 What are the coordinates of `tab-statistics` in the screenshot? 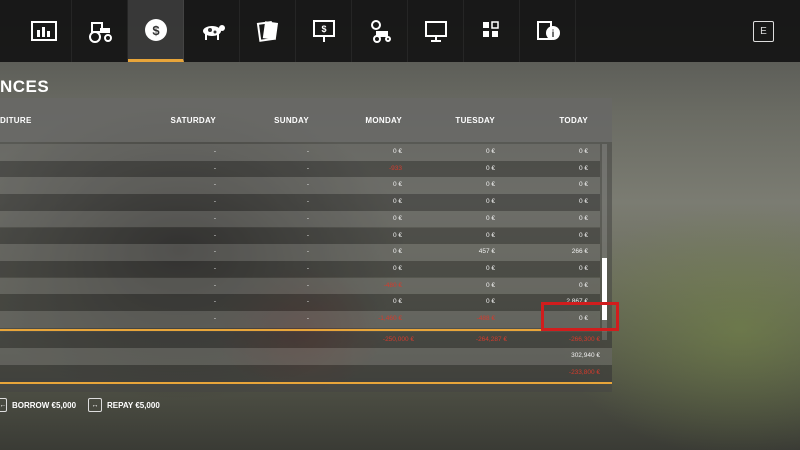 It's located at (44, 31).